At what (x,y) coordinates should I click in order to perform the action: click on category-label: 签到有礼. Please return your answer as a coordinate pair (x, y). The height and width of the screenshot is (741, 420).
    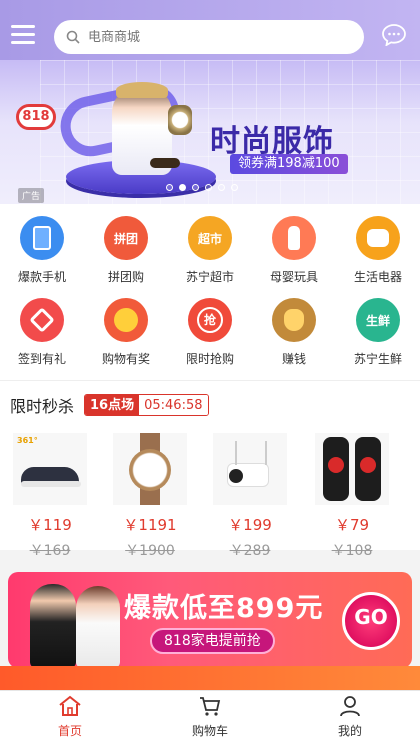
    Looking at the image, I should click on (41, 359).